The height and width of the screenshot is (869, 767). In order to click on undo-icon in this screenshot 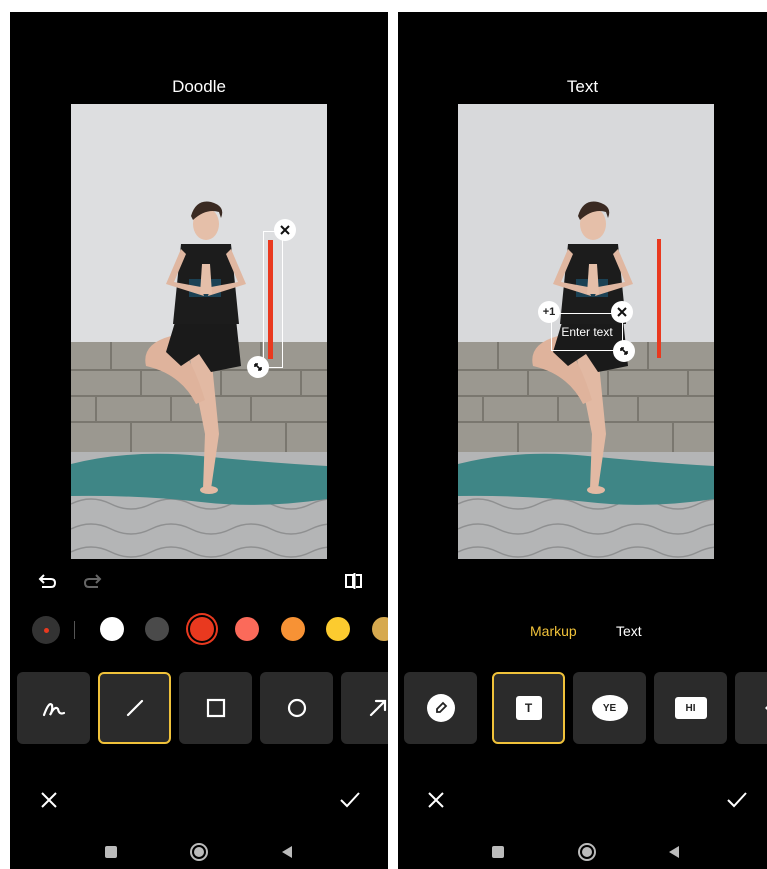, I will do `click(47, 581)`.